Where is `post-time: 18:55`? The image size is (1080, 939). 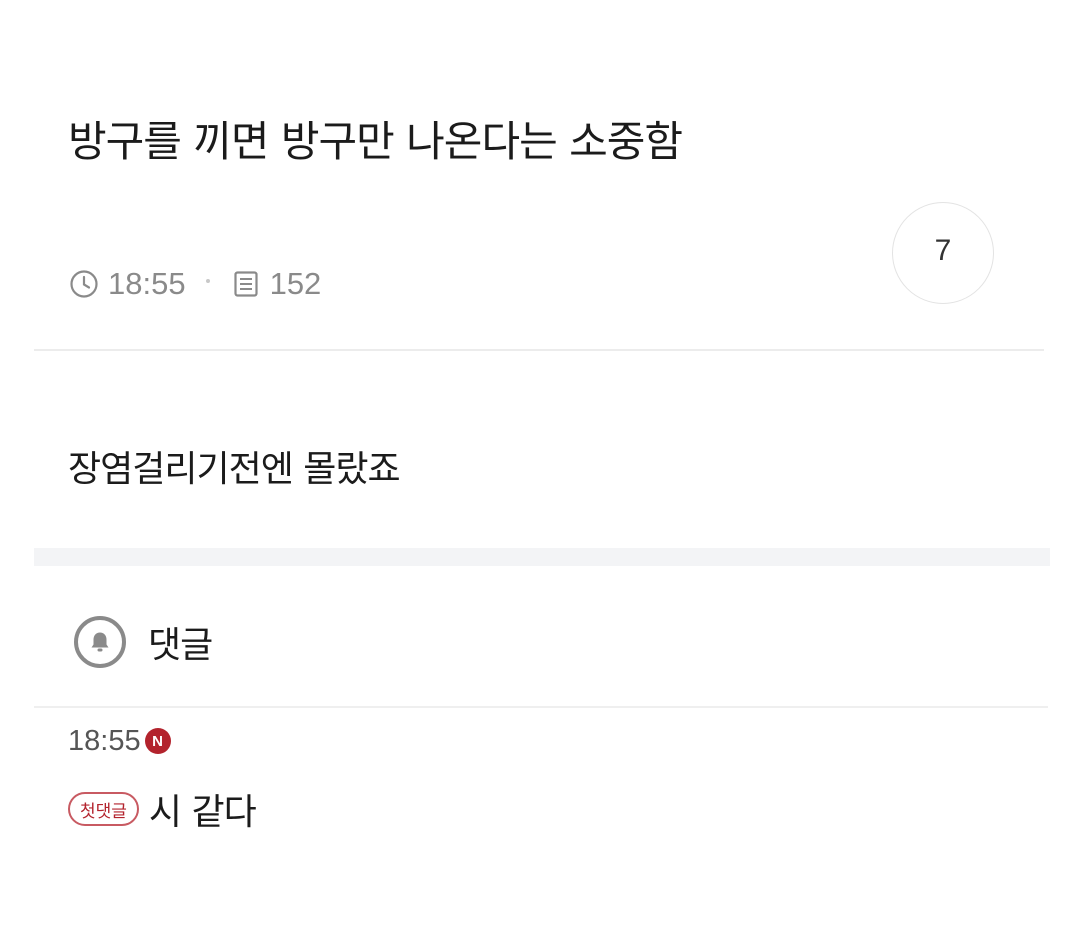 post-time: 18:55 is located at coordinates (147, 283).